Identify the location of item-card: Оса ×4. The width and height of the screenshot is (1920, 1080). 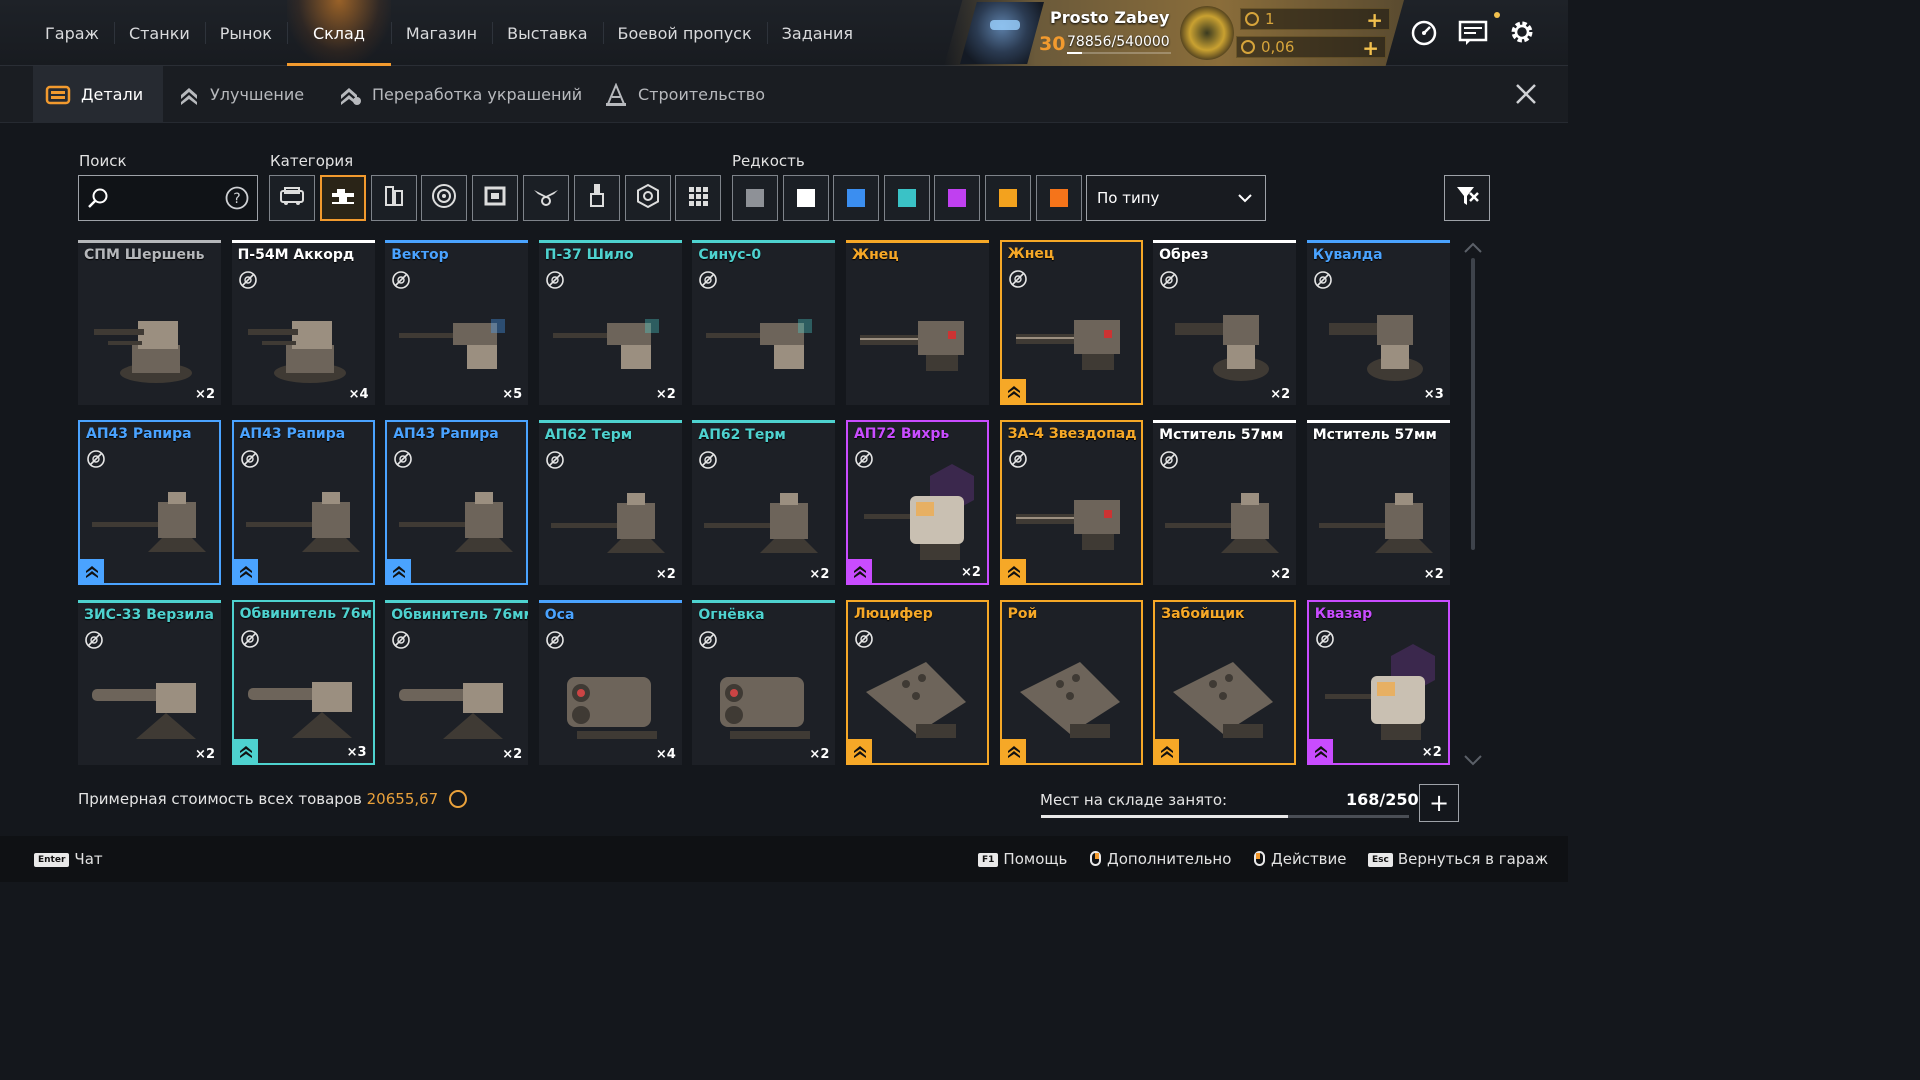
(610, 682).